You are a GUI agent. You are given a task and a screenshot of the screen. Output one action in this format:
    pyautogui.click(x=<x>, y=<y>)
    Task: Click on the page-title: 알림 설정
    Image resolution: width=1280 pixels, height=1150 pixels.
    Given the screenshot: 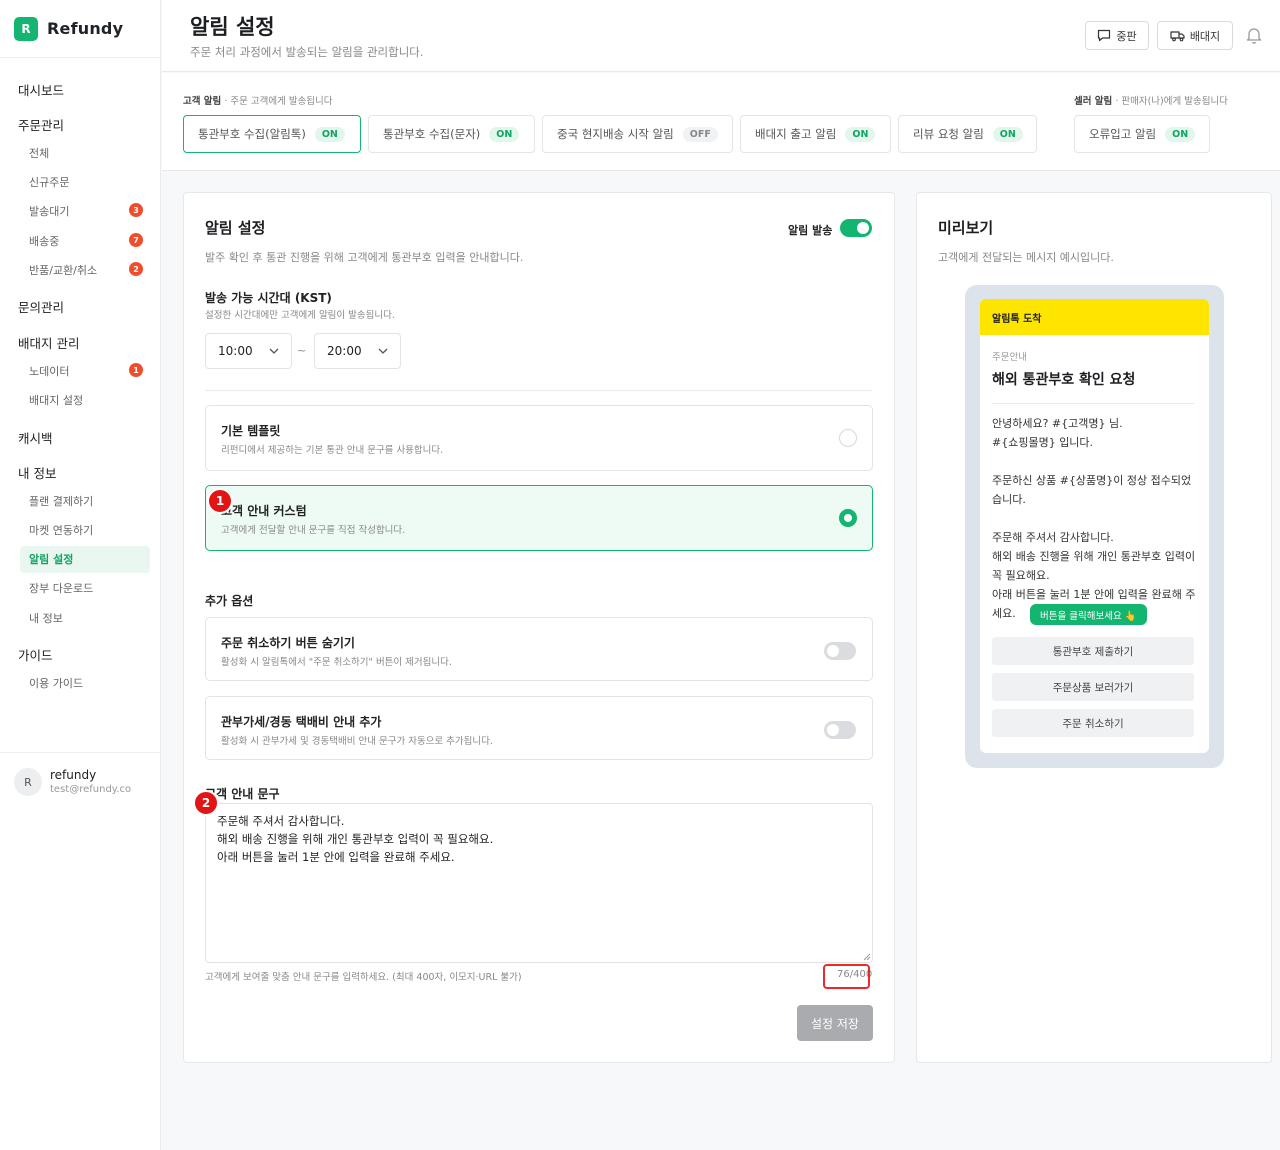 What is the action you would take?
    pyautogui.click(x=232, y=27)
    